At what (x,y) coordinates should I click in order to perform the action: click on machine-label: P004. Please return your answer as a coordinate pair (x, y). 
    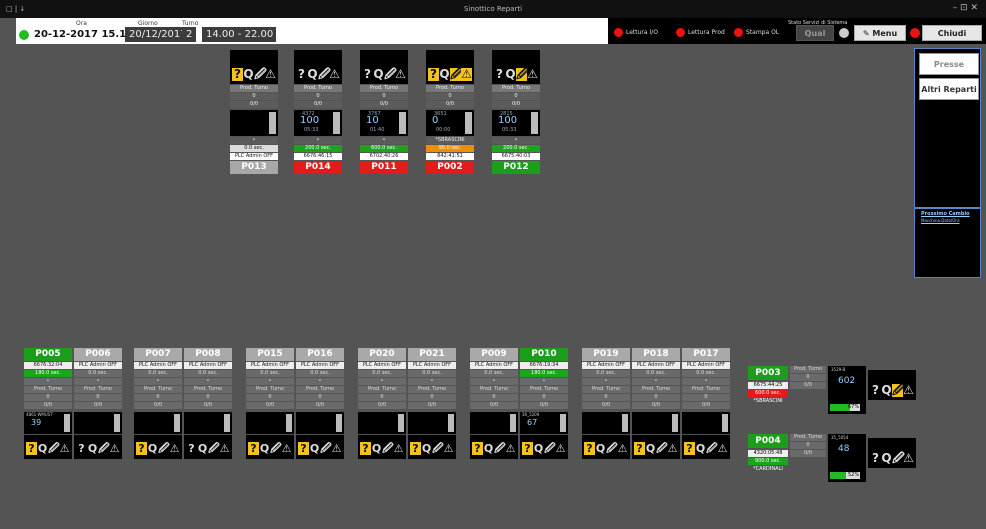
    Looking at the image, I should click on (768, 441).